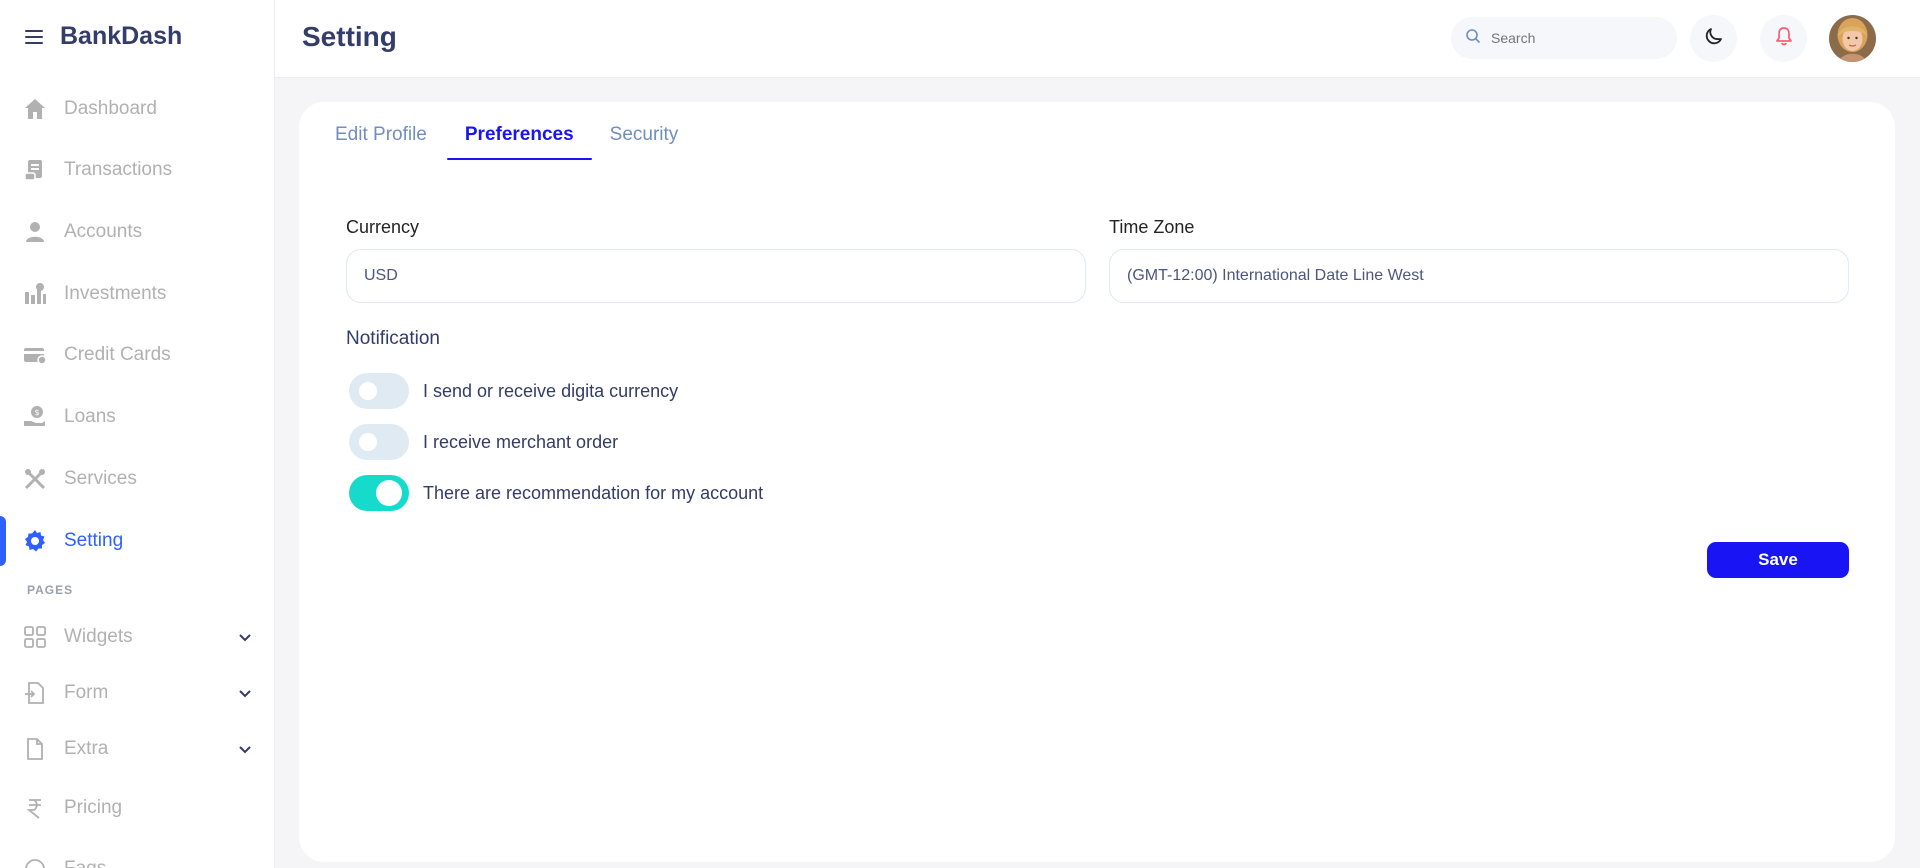 Image resolution: width=1920 pixels, height=868 pixels. I want to click on tab-edit-profile: Edit Profile, so click(391, 142).